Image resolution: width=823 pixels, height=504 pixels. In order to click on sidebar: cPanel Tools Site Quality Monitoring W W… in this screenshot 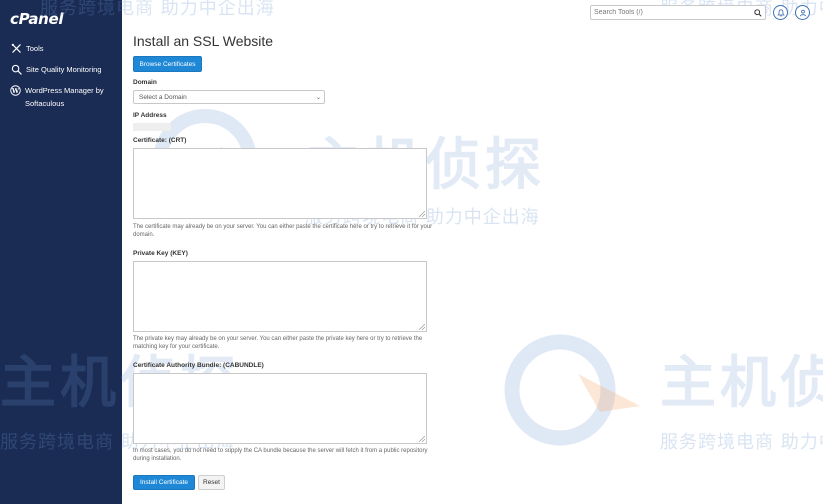, I will do `click(61, 252)`.